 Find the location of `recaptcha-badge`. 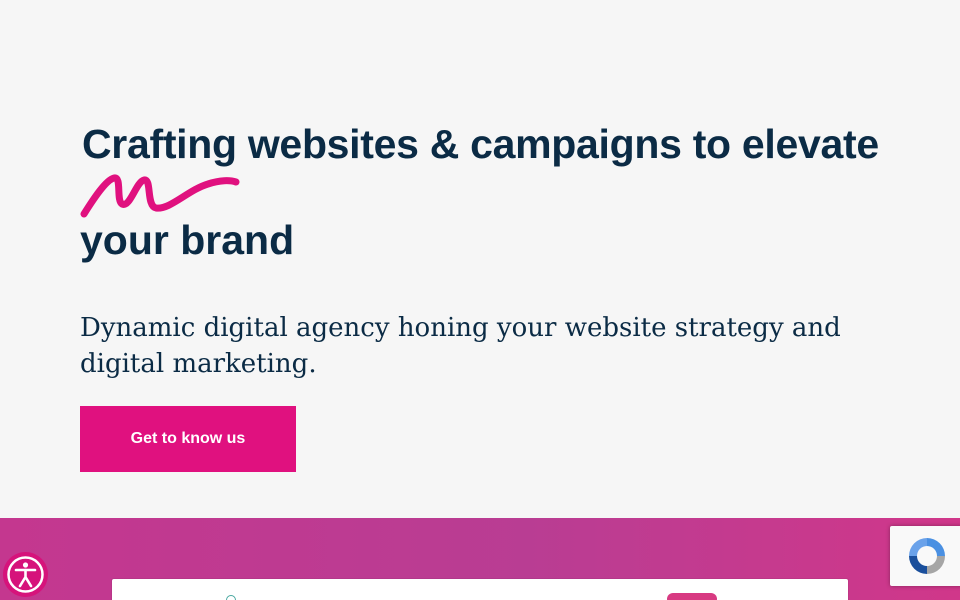

recaptcha-badge is located at coordinates (925, 556).